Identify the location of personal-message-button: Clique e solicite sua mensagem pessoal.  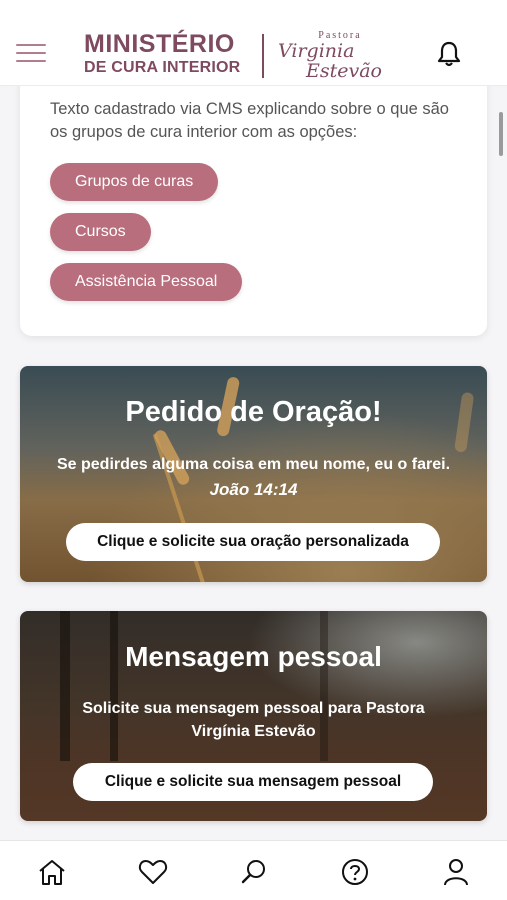
(253, 782).